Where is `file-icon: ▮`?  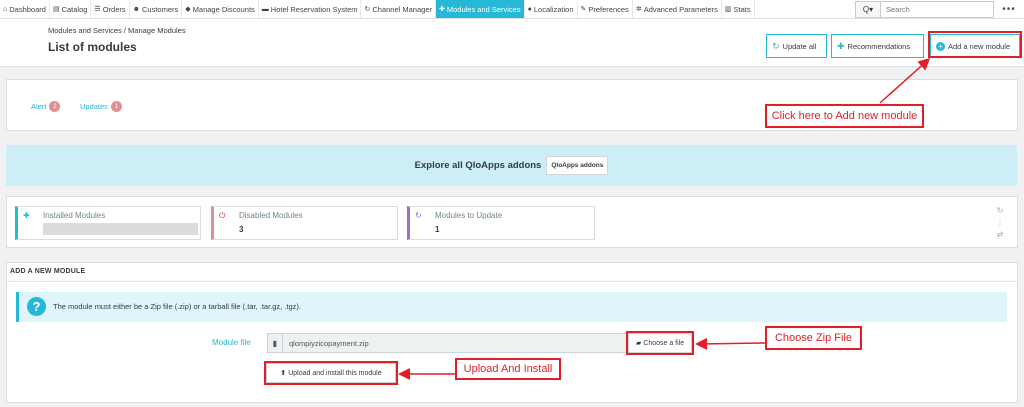 file-icon: ▮ is located at coordinates (275, 343).